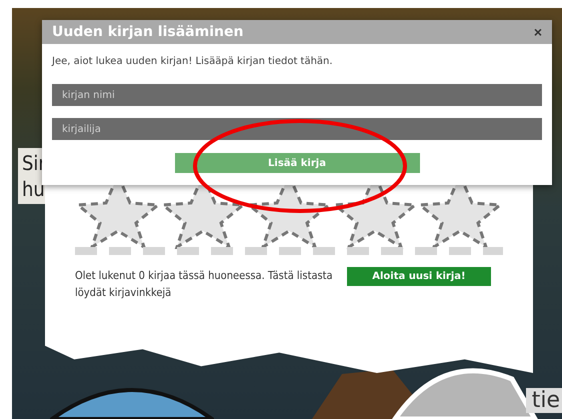 This screenshot has height=419, width=562. I want to click on start-book-button: Aloita uusi kirja!, so click(418, 276).